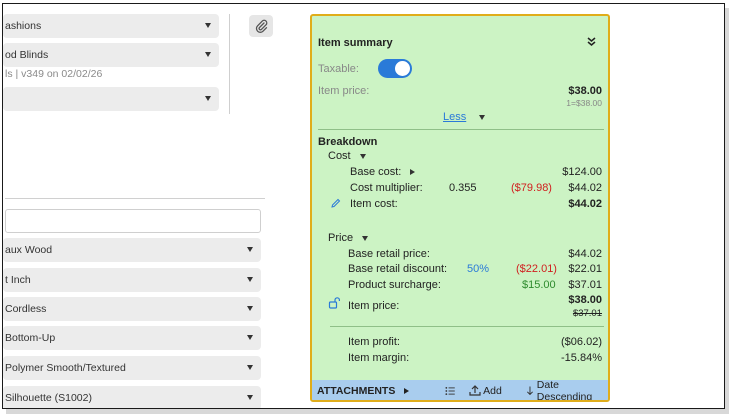 The width and height of the screenshot is (736, 418). What do you see at coordinates (492, 390) in the screenshot?
I see `add-attachment-label: Add` at bounding box center [492, 390].